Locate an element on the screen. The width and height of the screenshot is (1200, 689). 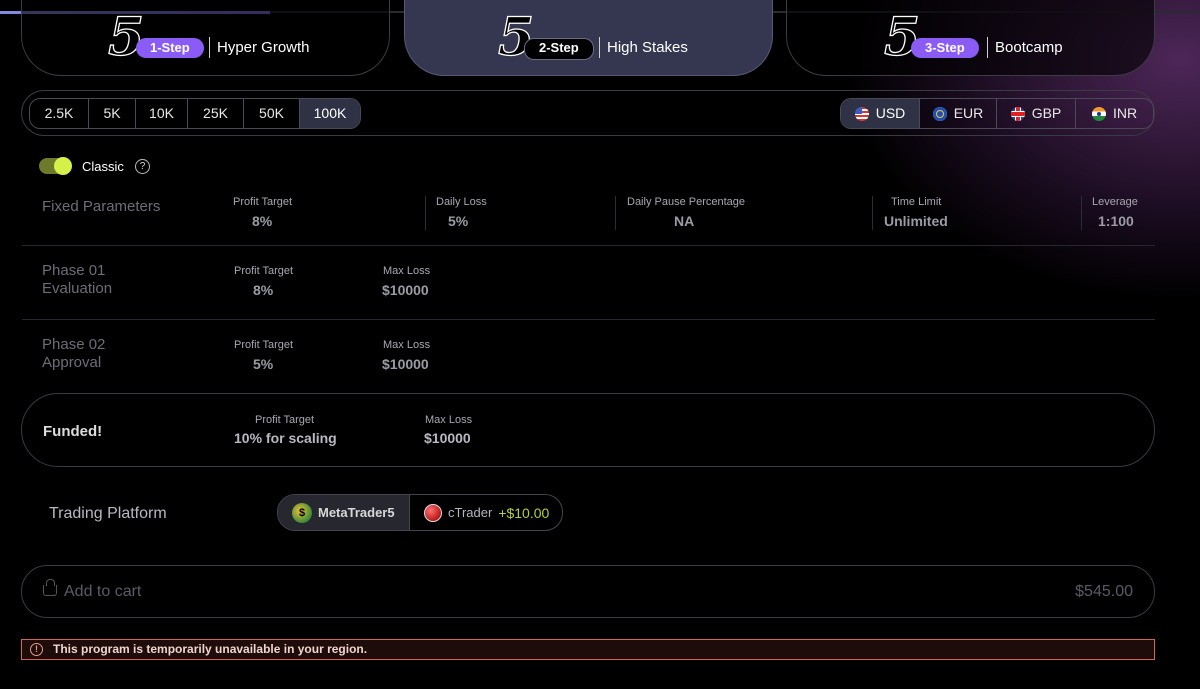
leverage-label: Leverage is located at coordinates (1115, 202).